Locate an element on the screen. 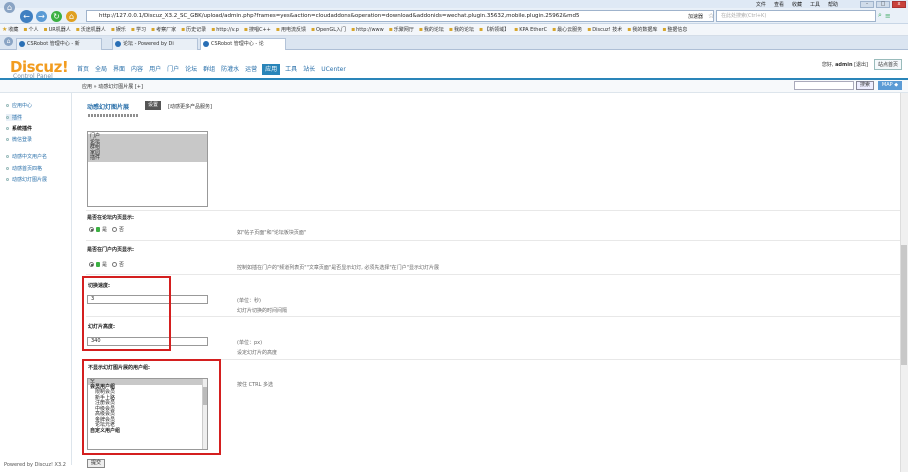  hidden-groups-hint: 按住 CTRL 多选 is located at coordinates (255, 385).